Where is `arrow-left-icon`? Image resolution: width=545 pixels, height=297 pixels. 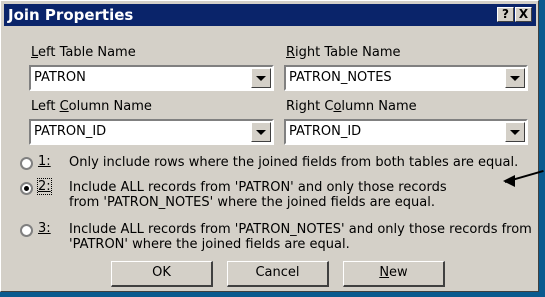
arrow-left-icon is located at coordinates (509, 181).